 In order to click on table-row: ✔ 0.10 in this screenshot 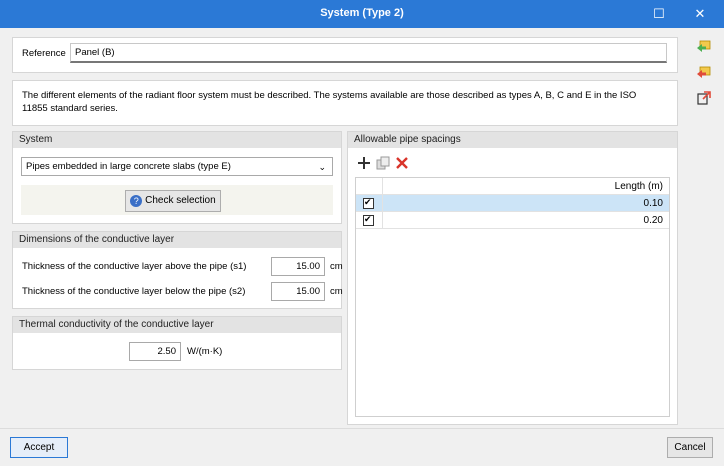, I will do `click(512, 203)`.